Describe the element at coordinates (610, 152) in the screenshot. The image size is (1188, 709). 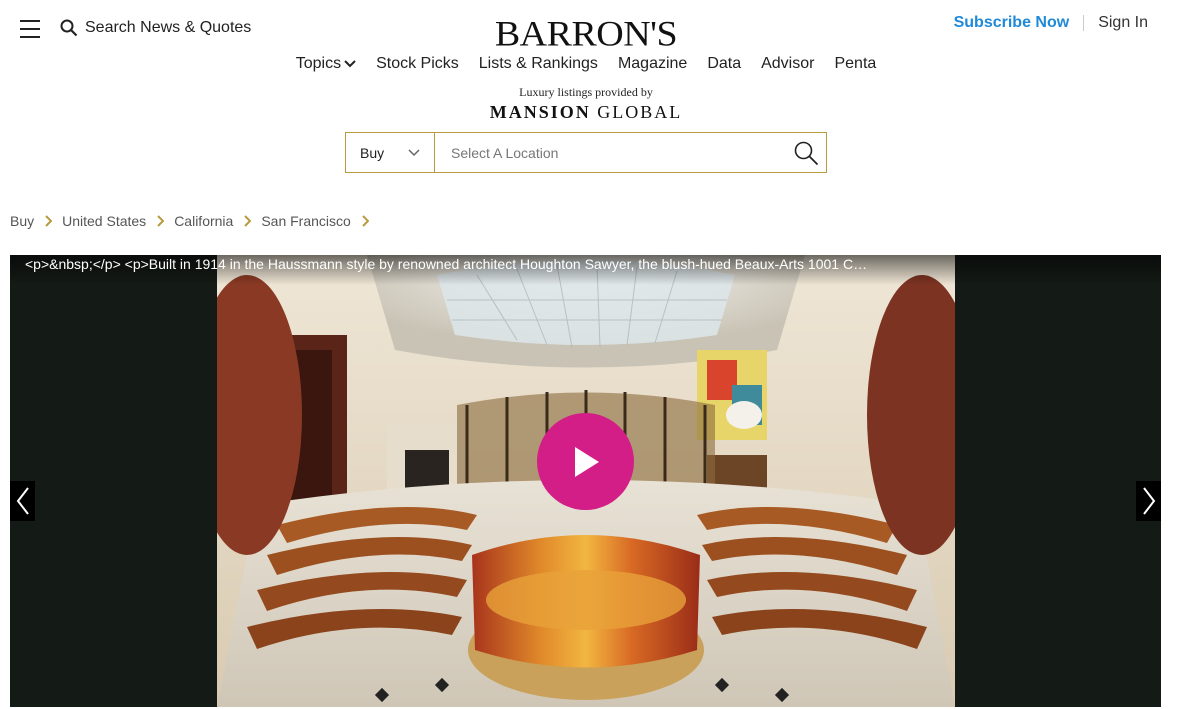
I see `location-input` at that location.